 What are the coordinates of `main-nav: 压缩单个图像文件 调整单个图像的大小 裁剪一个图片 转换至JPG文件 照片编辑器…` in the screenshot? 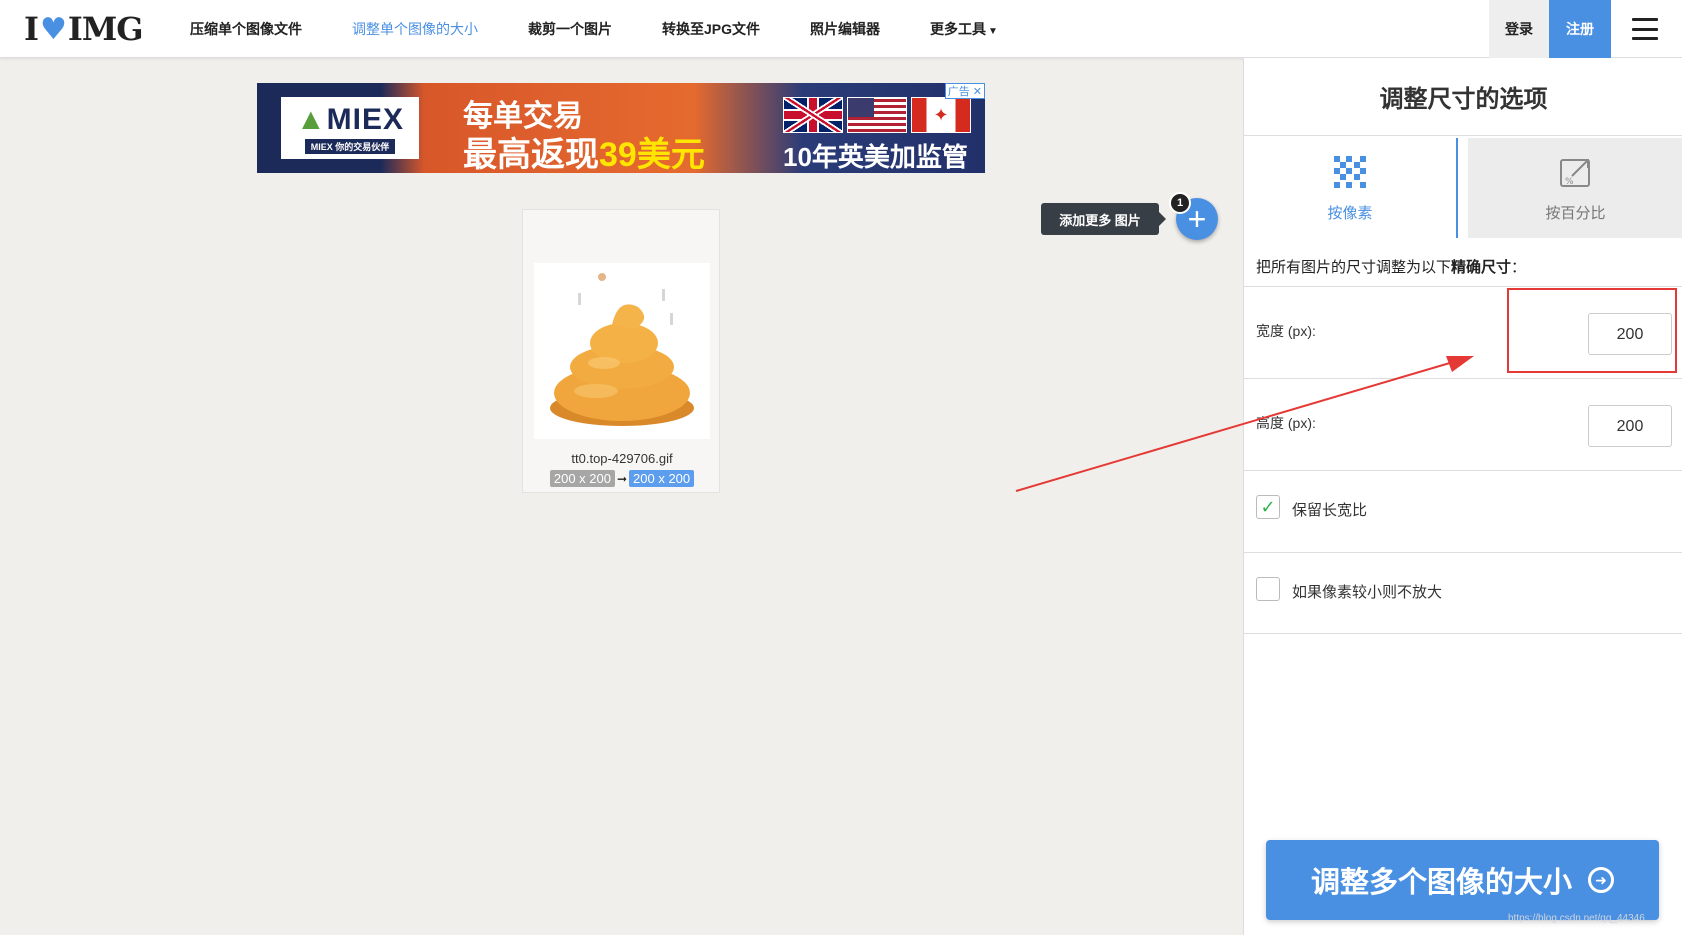 It's located at (619, 29).